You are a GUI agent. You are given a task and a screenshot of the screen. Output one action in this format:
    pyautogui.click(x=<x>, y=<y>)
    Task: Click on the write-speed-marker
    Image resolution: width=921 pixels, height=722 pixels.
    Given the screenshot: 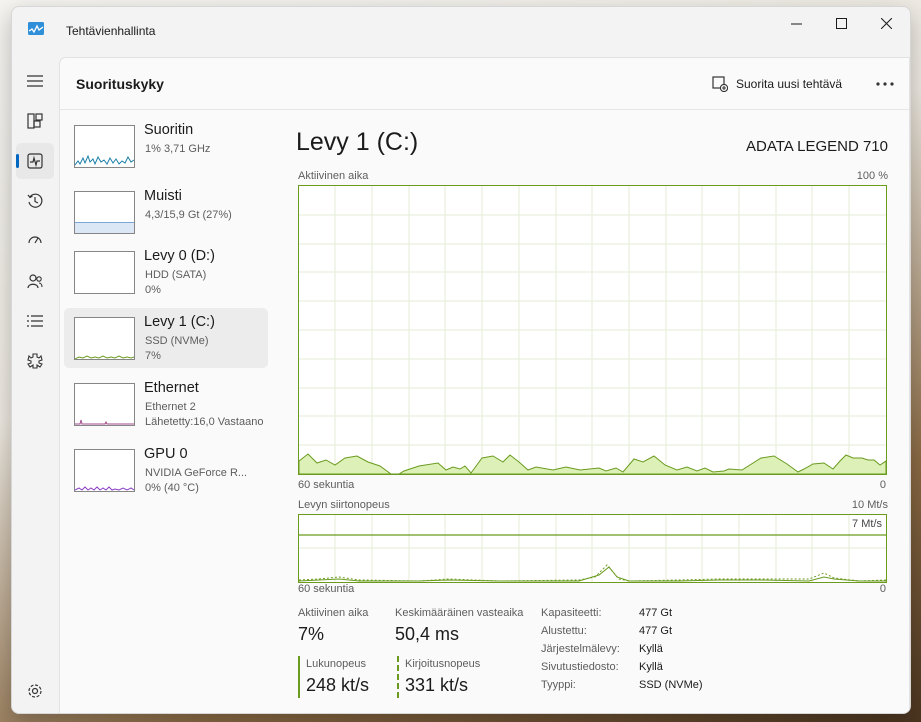 What is the action you would take?
    pyautogui.click(x=398, y=677)
    